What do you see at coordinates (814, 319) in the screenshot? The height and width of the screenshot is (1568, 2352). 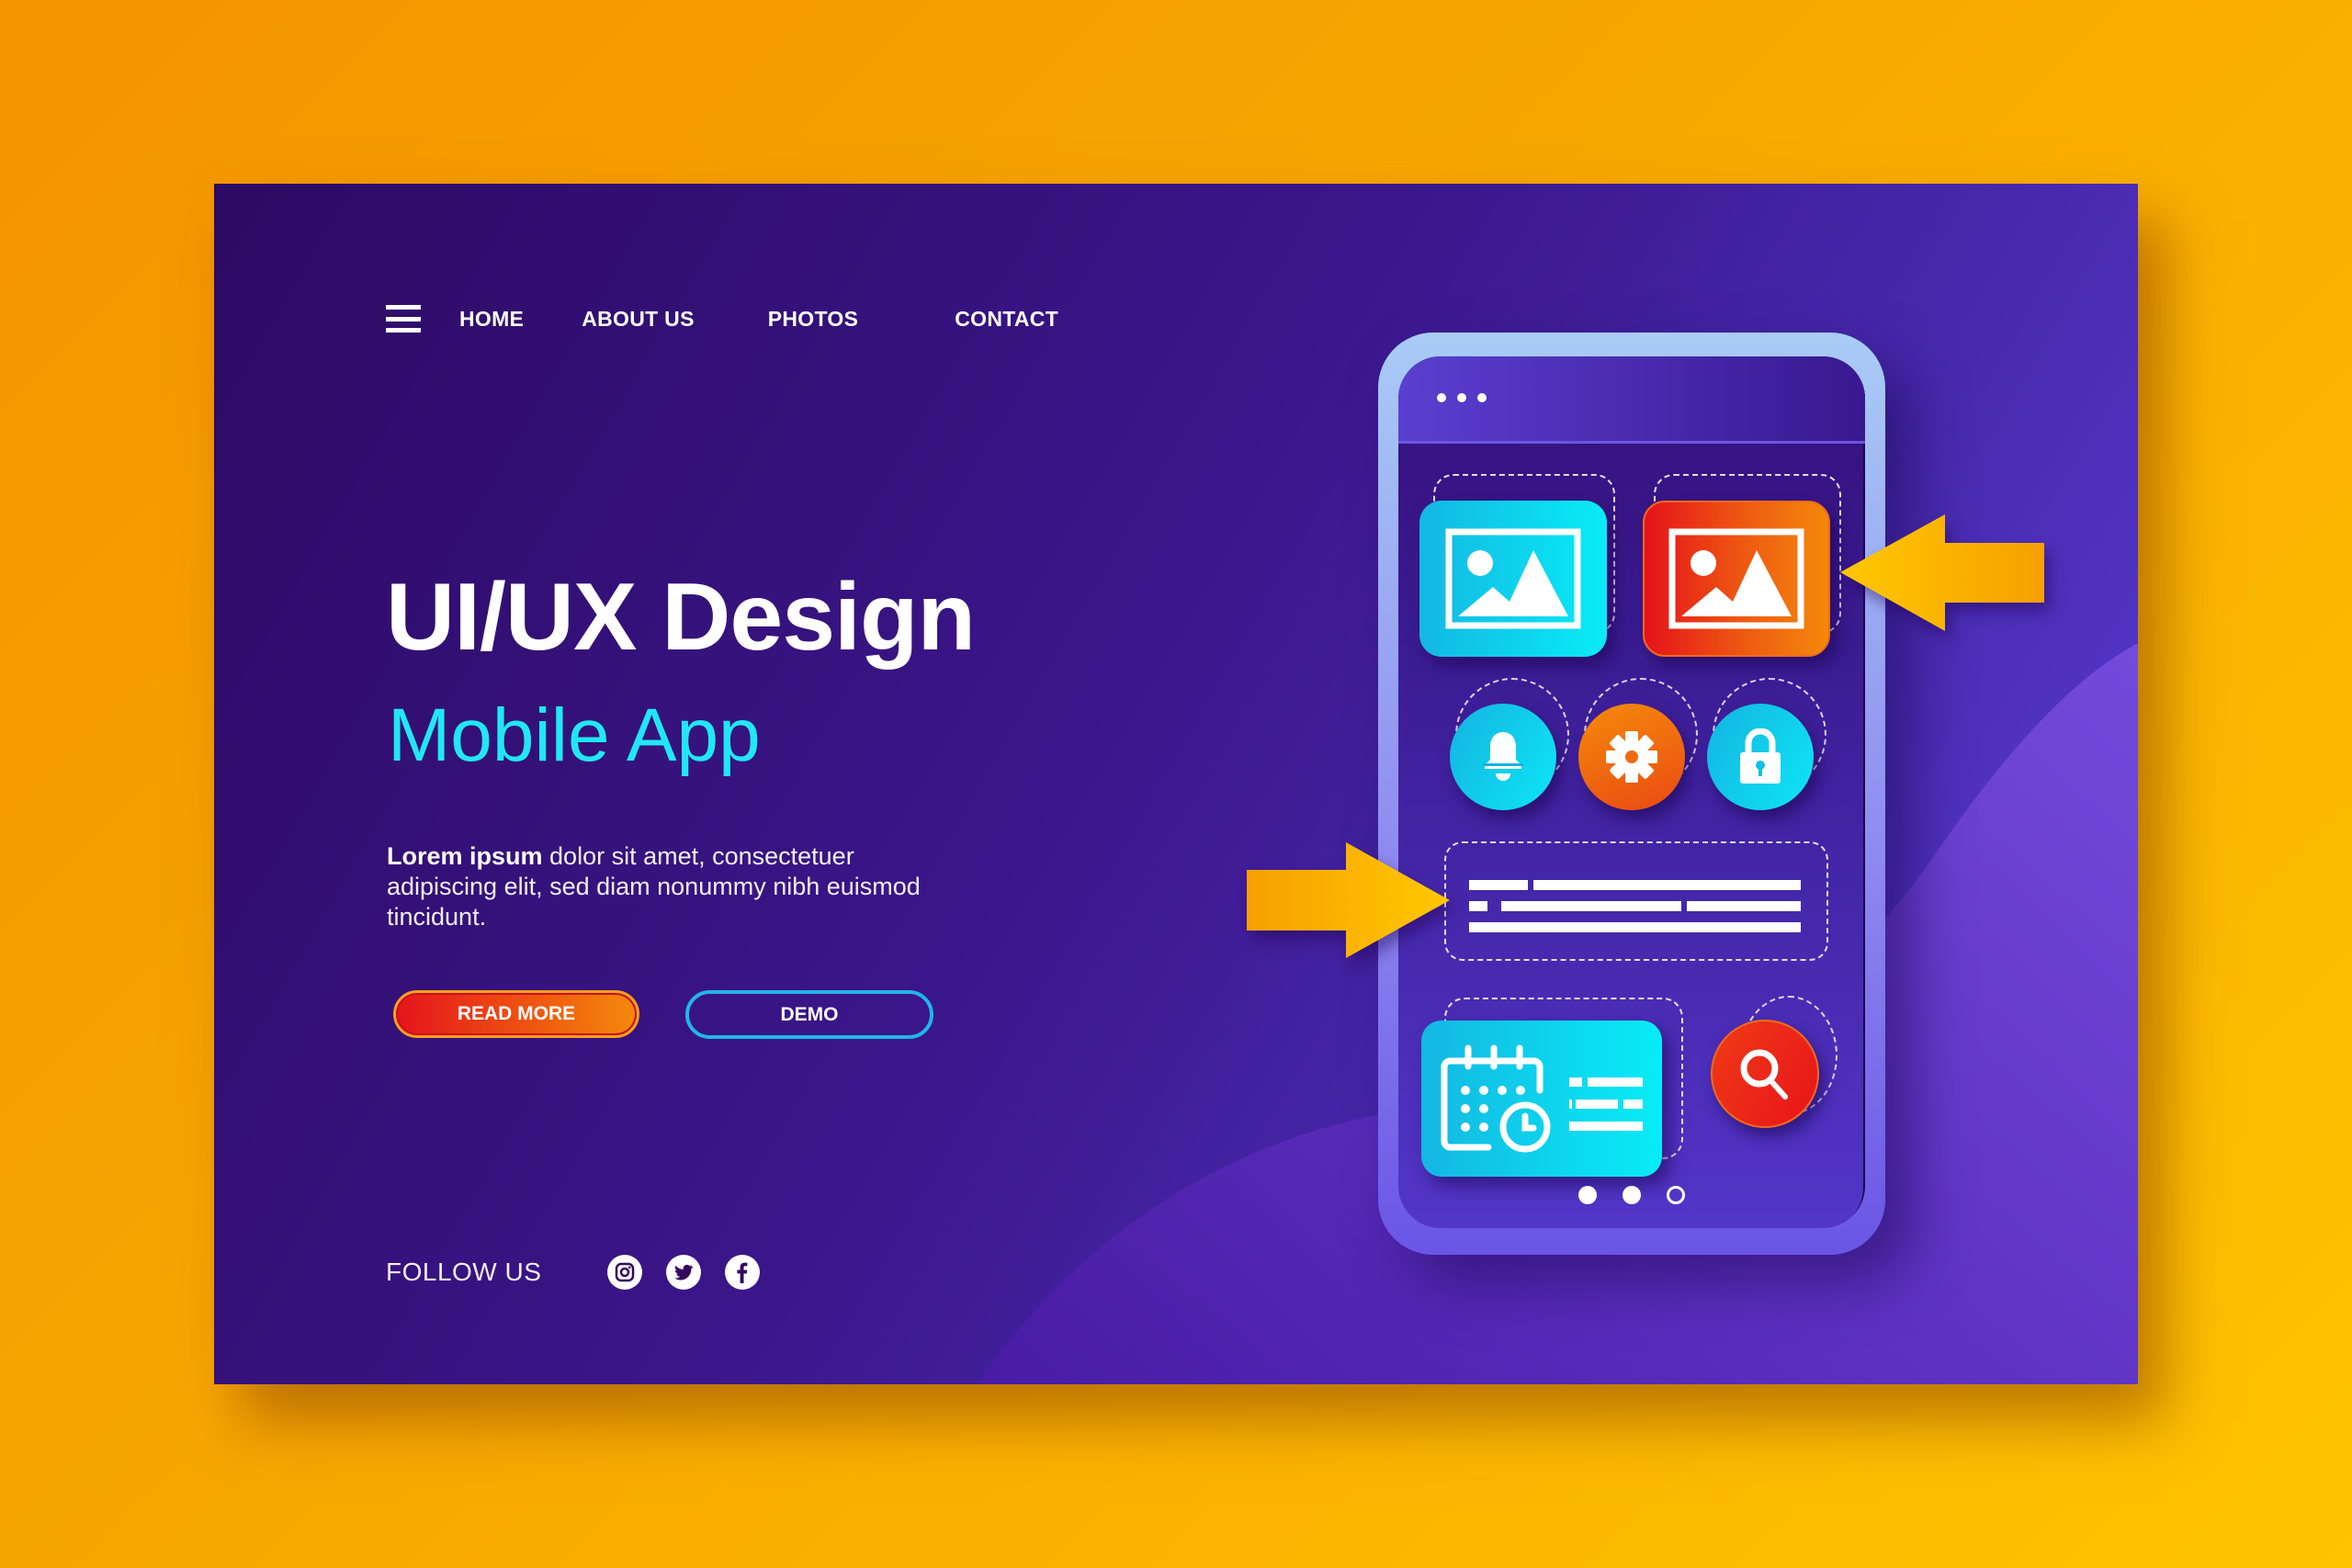 I see `nav-photos: PHOTOS` at bounding box center [814, 319].